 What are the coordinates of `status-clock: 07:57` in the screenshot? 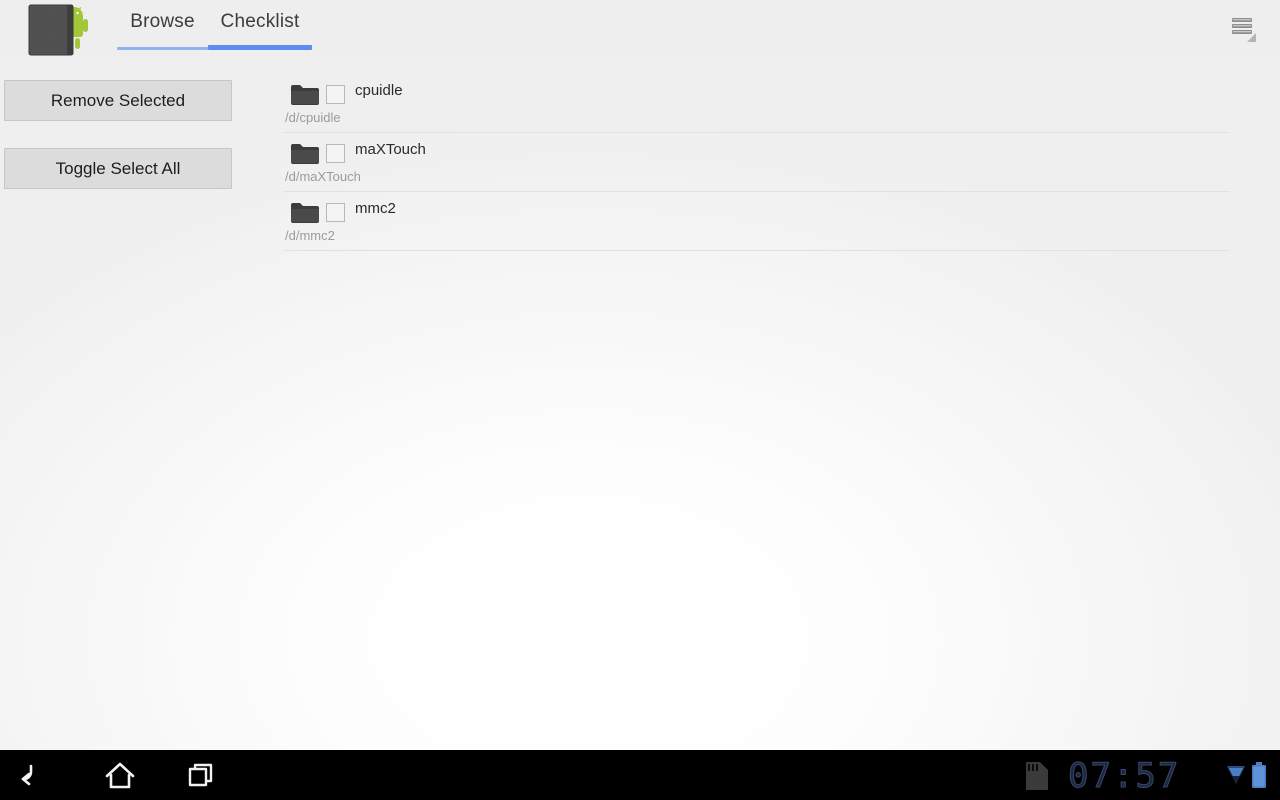 It's located at (1124, 776).